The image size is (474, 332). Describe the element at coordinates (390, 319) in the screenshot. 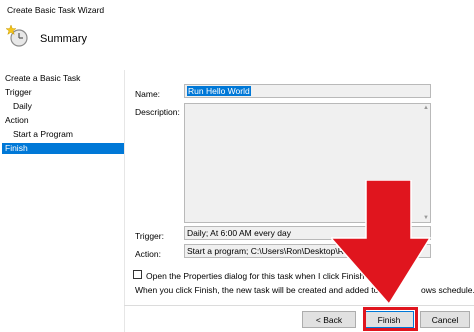

I see `finish-highlight-box` at that location.